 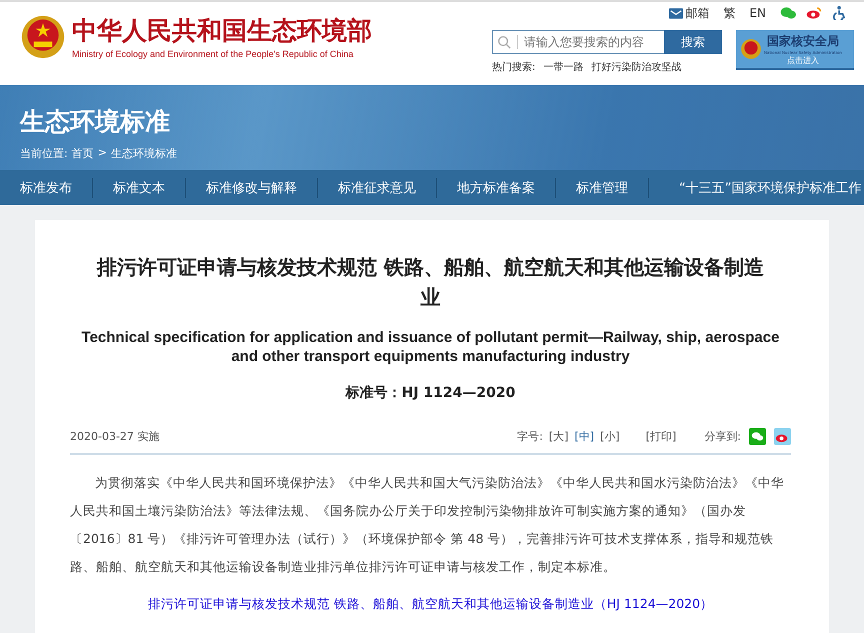 What do you see at coordinates (514, 67) in the screenshot?
I see `hot-search-label: 热门搜索:` at bounding box center [514, 67].